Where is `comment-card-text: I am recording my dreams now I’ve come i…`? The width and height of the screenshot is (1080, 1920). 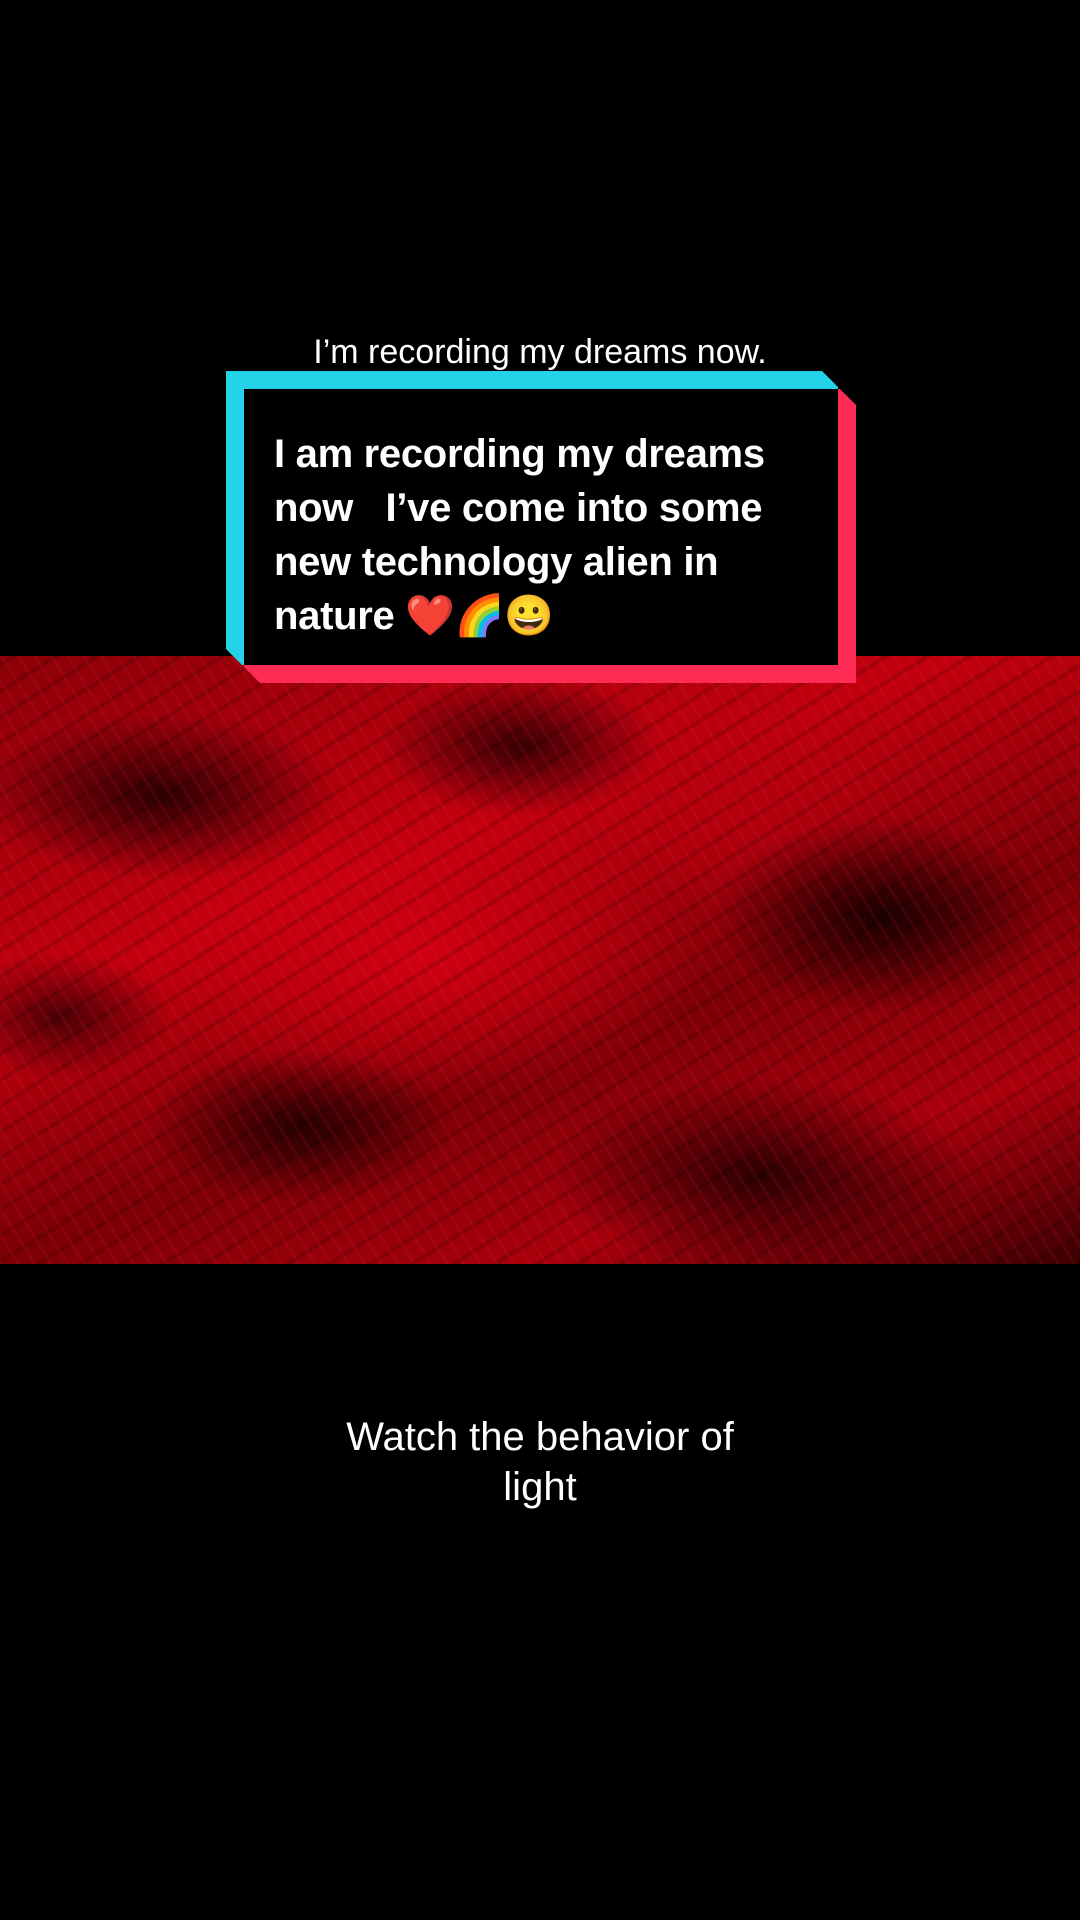 comment-card-text: I am recording my dreams now I’ve come i… is located at coordinates (525, 535).